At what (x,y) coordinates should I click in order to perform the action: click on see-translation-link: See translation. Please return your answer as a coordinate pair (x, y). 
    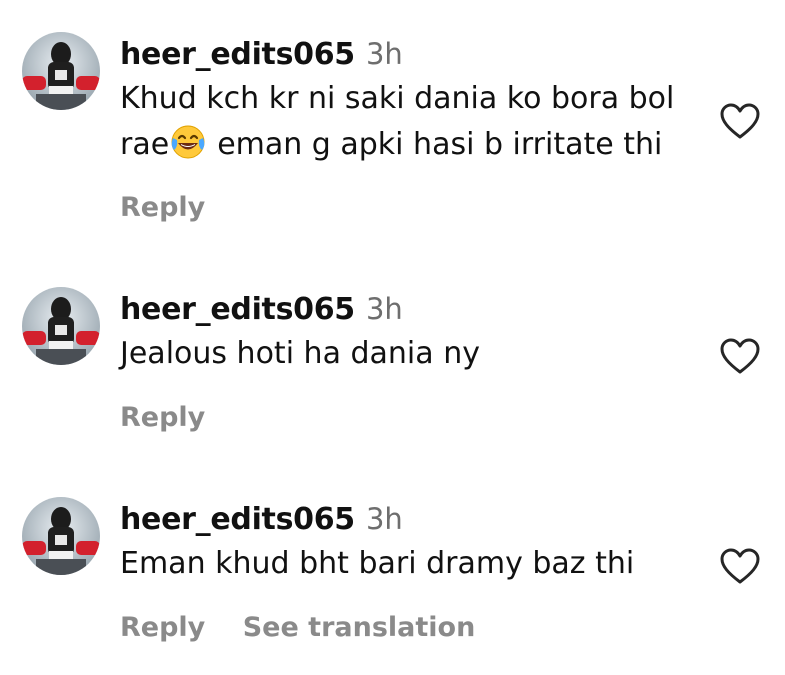
    Looking at the image, I should click on (359, 627).